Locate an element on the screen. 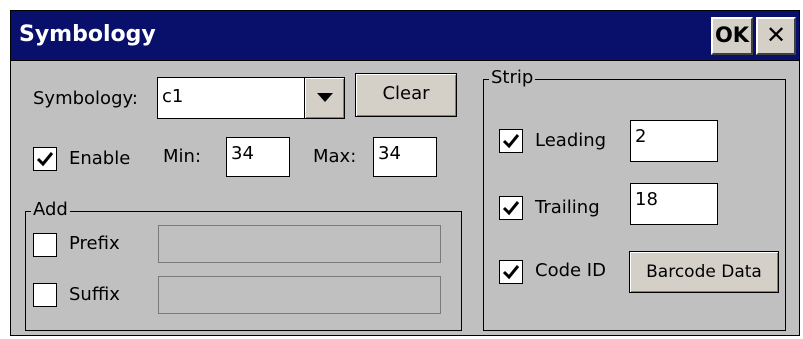 The height and width of the screenshot is (339, 803). suffix-checkbox is located at coordinates (45, 295).